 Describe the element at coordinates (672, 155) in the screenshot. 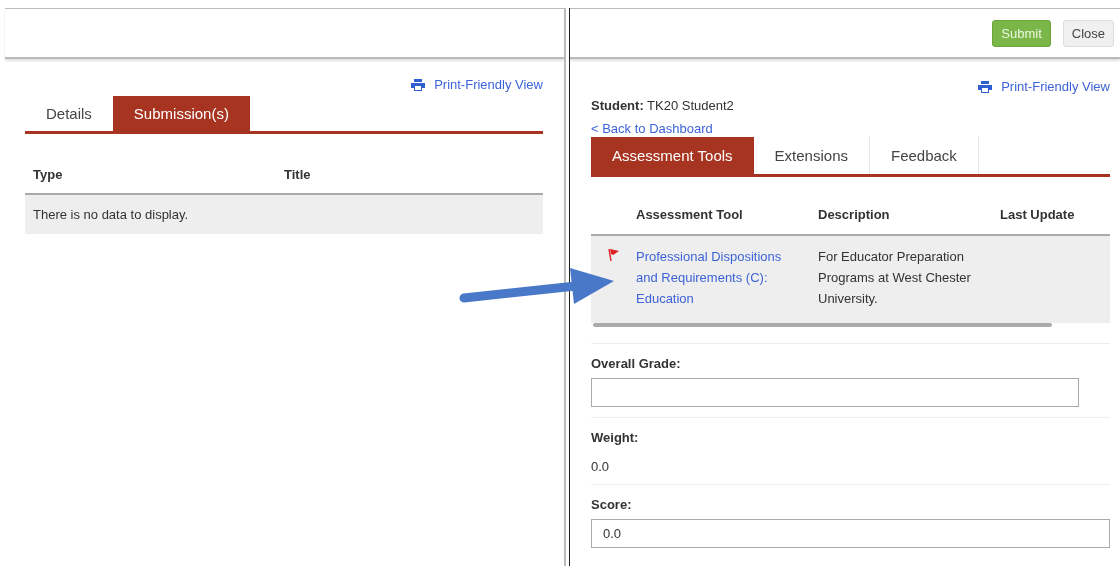

I see `tab: Assessment Tools` at that location.